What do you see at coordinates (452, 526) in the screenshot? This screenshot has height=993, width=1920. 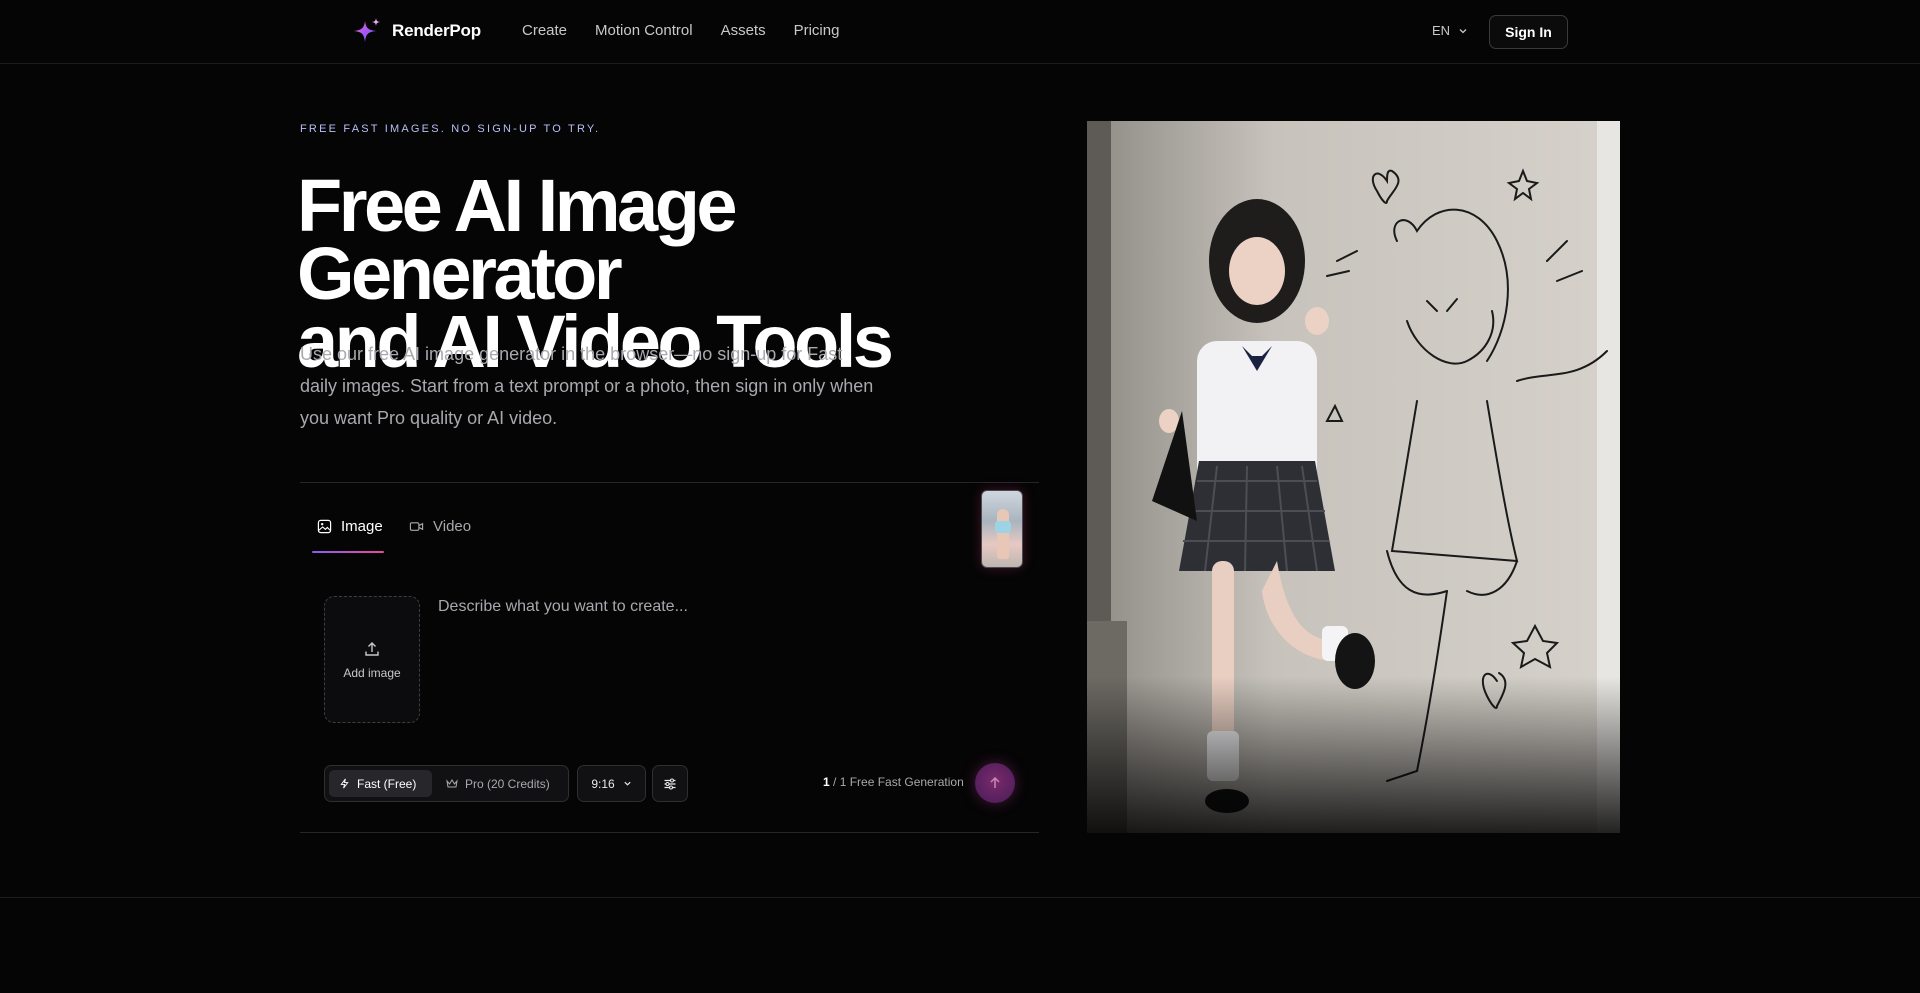 I see `tab-video-label: Video` at bounding box center [452, 526].